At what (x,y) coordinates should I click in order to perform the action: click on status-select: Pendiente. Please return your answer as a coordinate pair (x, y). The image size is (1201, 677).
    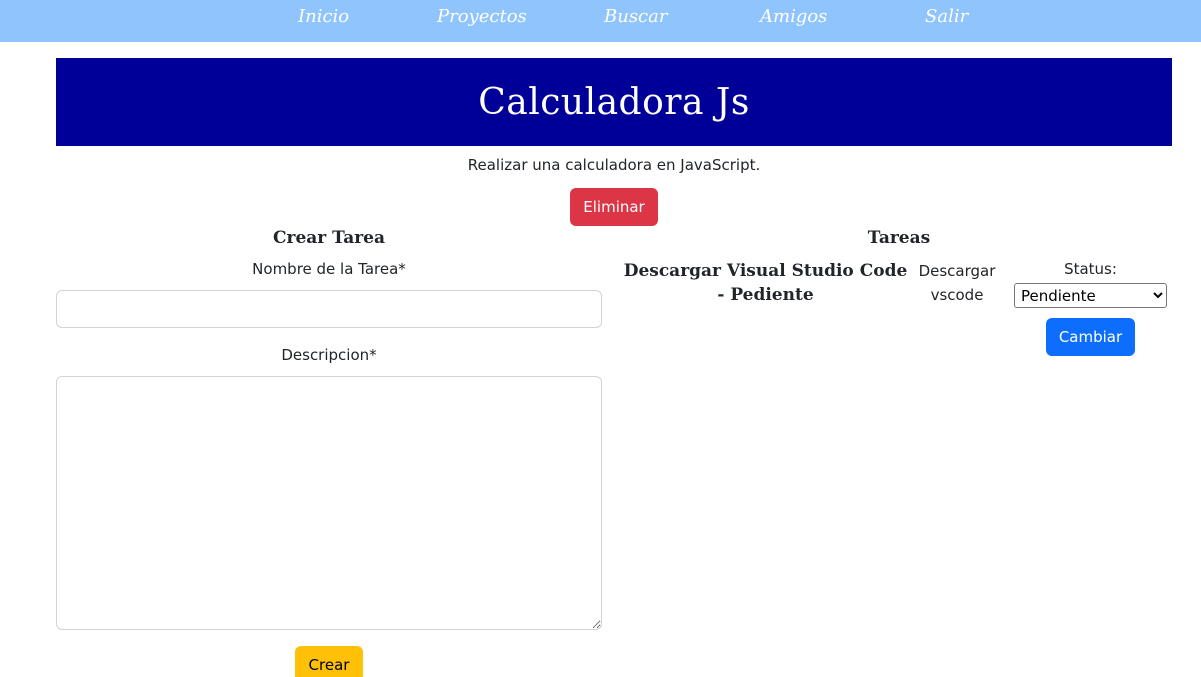
    Looking at the image, I should click on (1090, 295).